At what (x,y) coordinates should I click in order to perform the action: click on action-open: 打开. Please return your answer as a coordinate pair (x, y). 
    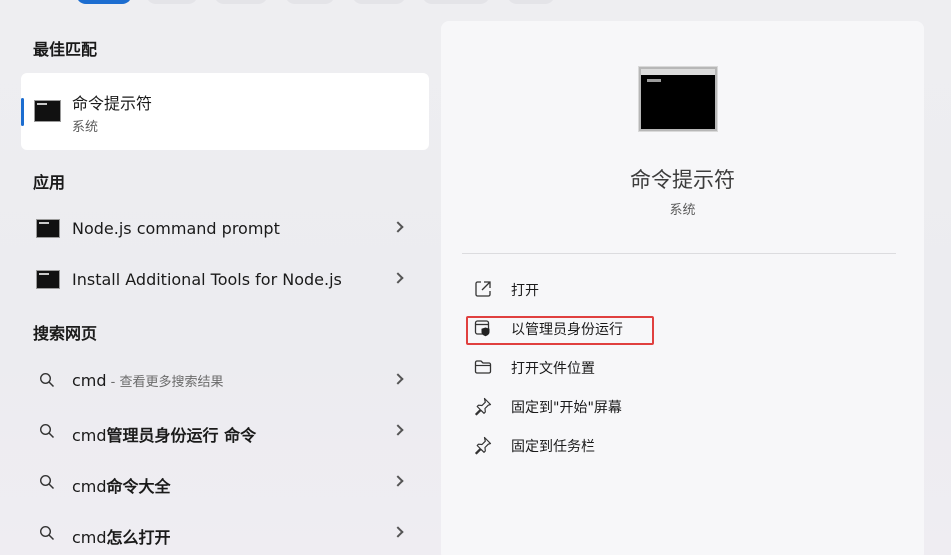
    Looking at the image, I should click on (679, 288).